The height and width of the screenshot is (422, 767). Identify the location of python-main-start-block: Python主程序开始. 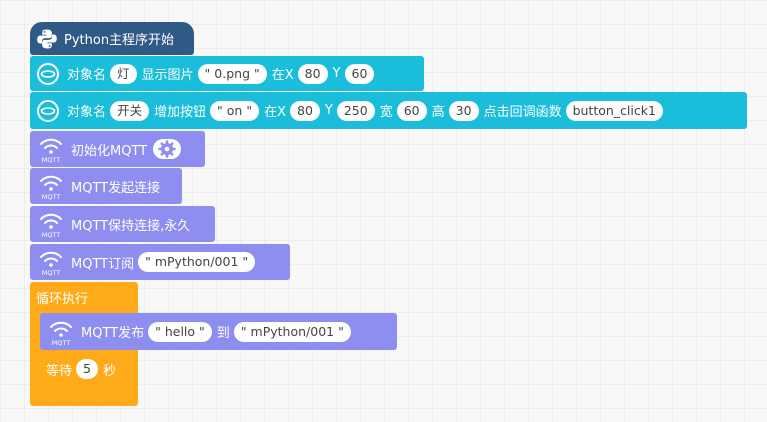
(112, 38).